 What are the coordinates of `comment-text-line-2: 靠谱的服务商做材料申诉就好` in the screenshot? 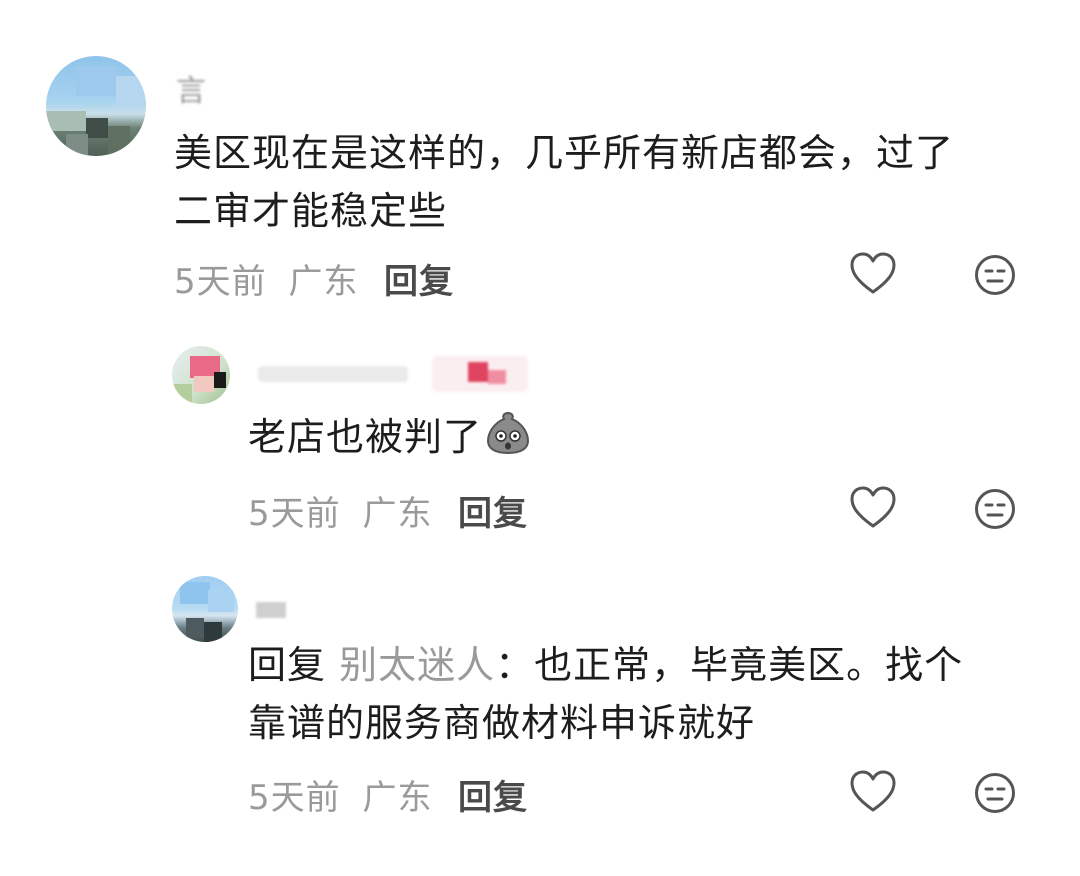 It's located at (502, 723).